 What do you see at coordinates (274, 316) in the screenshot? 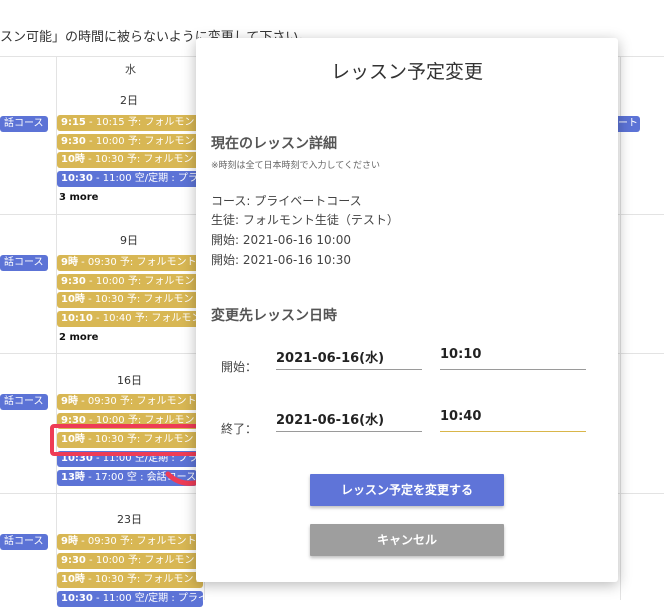
I see `new-datetime-heading: 変更先レッスン日時` at bounding box center [274, 316].